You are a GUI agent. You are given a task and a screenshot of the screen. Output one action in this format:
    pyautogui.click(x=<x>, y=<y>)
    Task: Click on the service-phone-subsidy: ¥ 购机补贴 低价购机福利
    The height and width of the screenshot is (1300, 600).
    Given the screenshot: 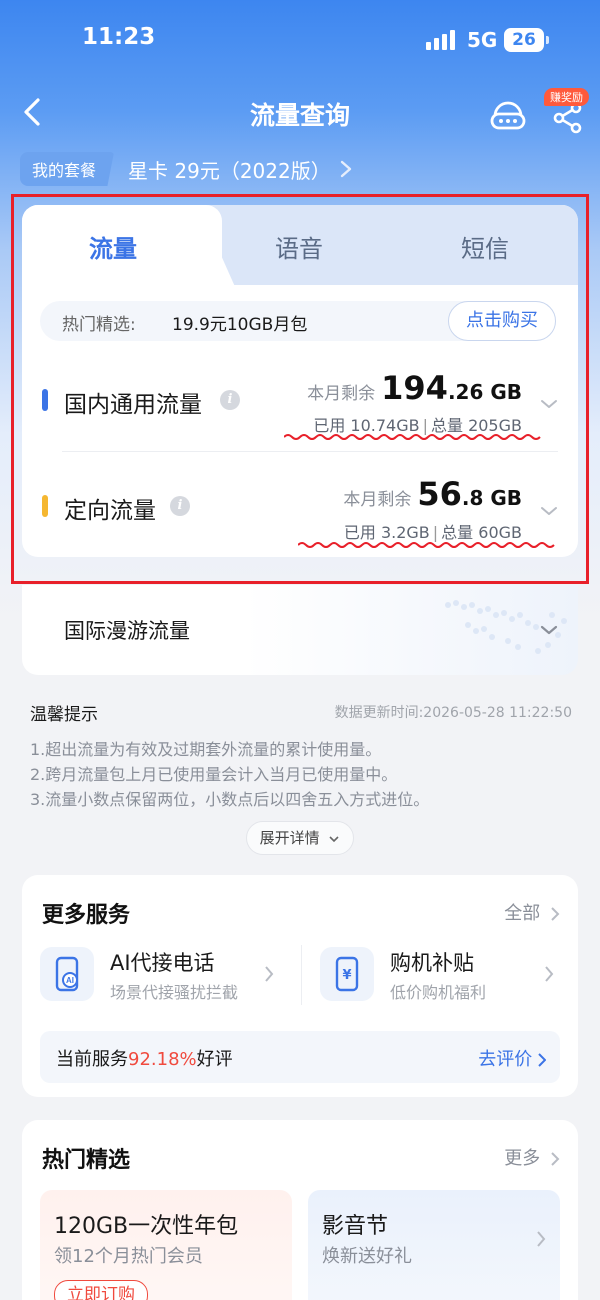 What is the action you would take?
    pyautogui.click(x=433, y=974)
    